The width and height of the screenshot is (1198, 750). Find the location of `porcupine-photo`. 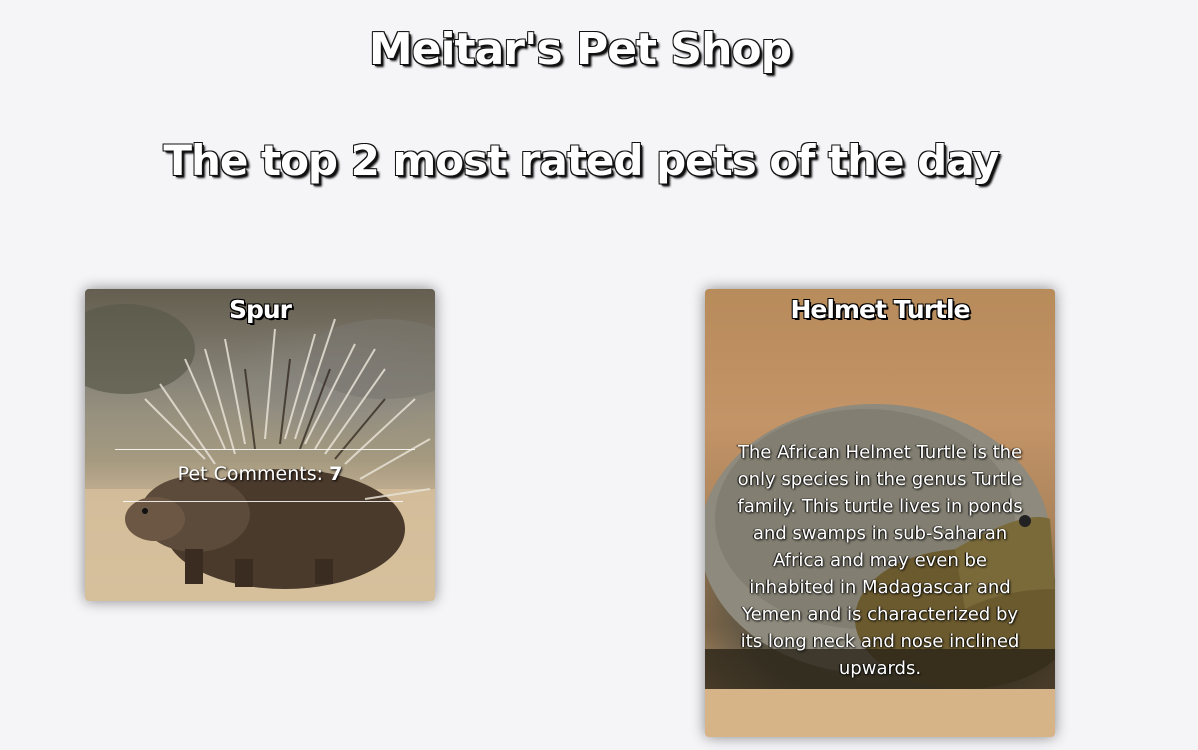

porcupine-photo is located at coordinates (260, 445).